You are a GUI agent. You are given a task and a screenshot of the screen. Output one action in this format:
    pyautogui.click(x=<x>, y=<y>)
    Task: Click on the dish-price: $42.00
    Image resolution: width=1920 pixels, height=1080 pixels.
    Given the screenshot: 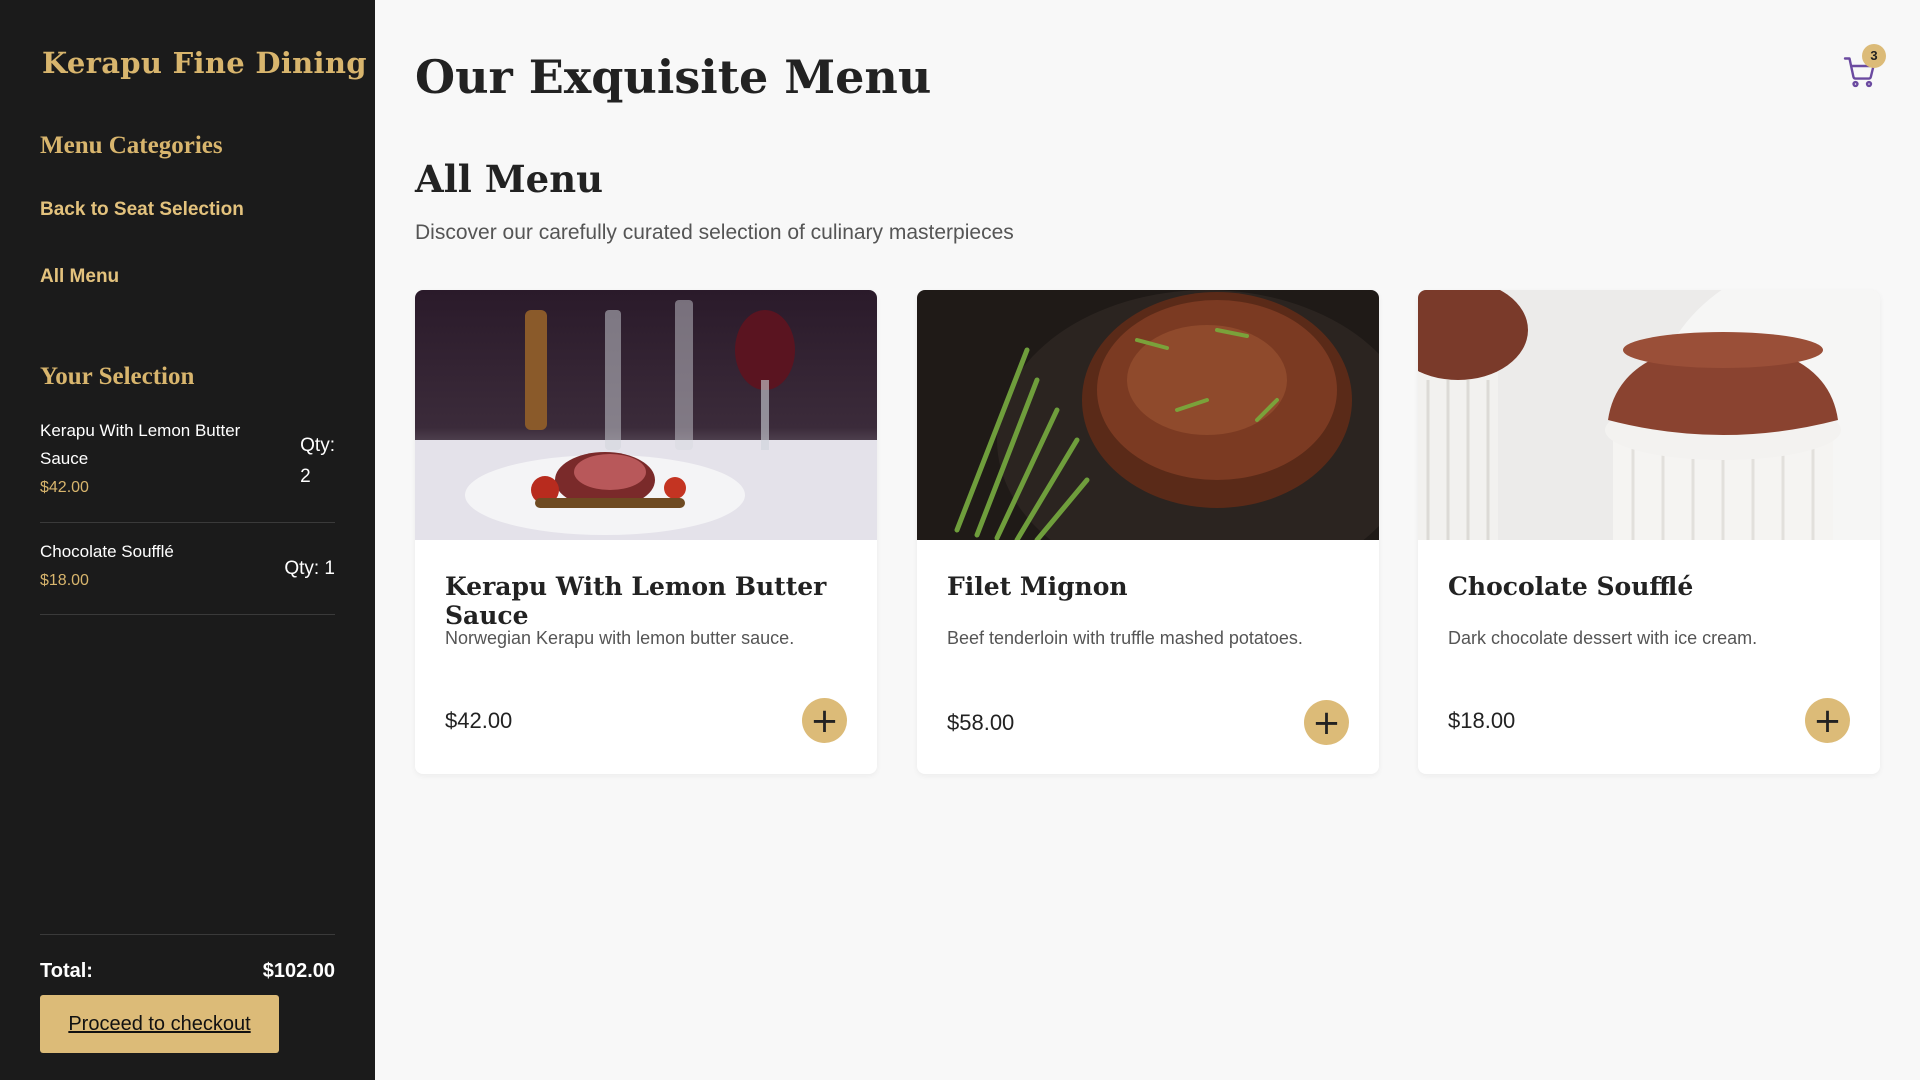 What is the action you would take?
    pyautogui.click(x=479, y=720)
    